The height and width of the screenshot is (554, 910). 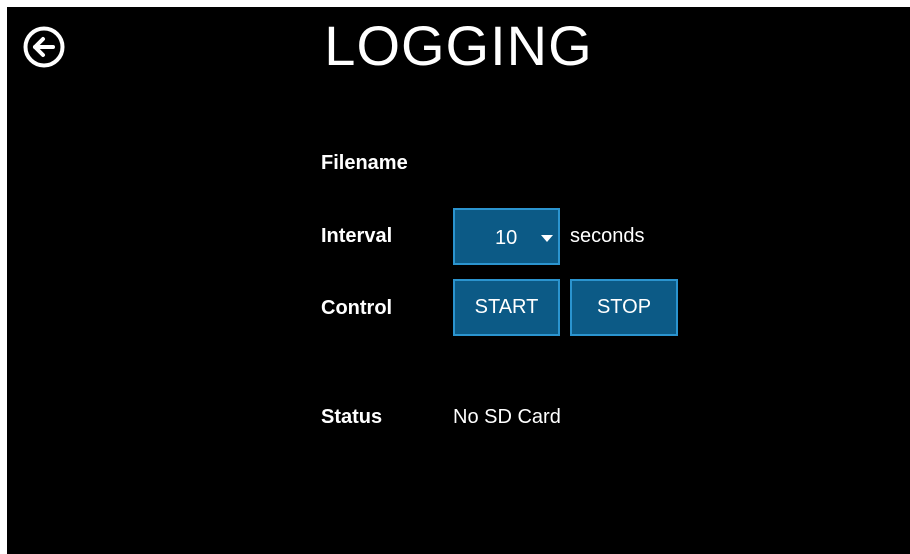 I want to click on interval-label: Interval, so click(x=357, y=236).